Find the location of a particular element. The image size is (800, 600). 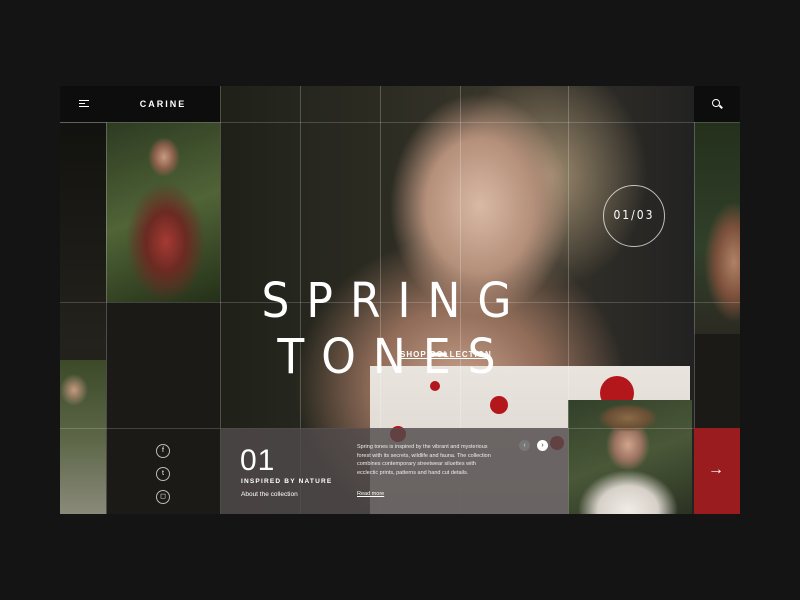

hamburger-icon is located at coordinates (84, 104).